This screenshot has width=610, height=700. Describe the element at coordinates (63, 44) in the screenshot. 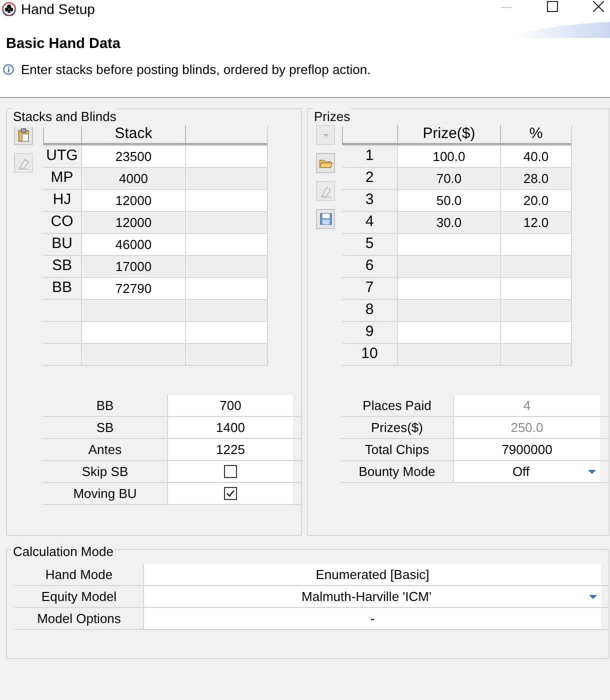

I see `header-title: Basic Hand Data` at that location.